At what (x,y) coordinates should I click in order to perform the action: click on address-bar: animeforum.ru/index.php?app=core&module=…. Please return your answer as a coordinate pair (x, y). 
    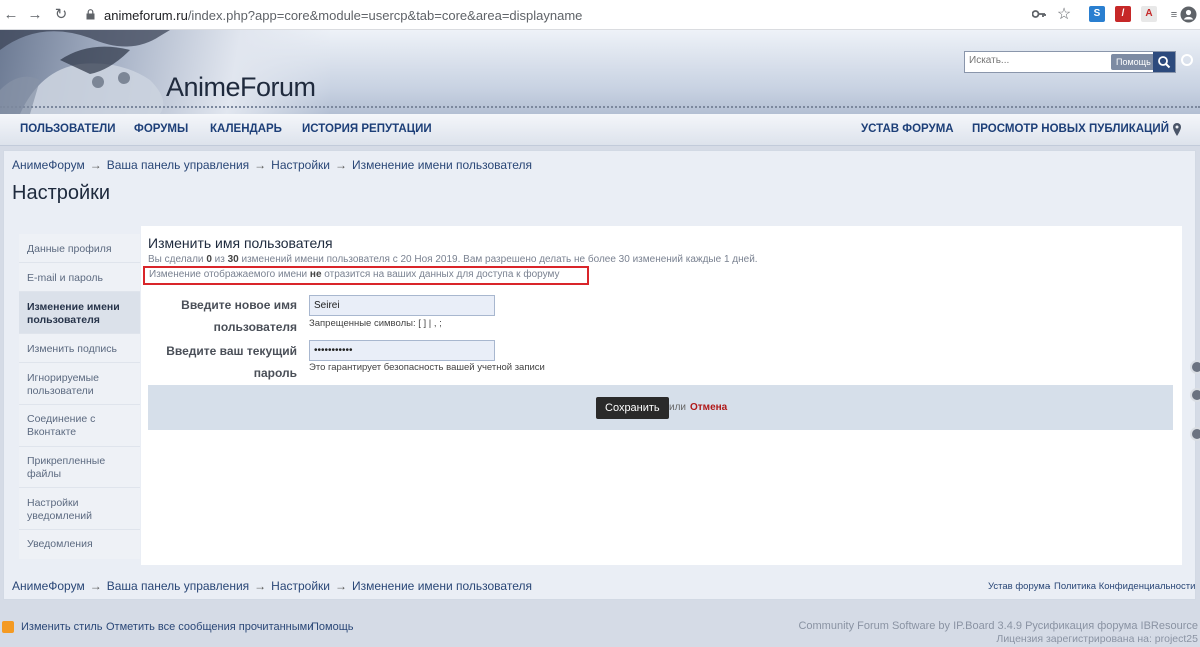
    Looking at the image, I should click on (343, 15).